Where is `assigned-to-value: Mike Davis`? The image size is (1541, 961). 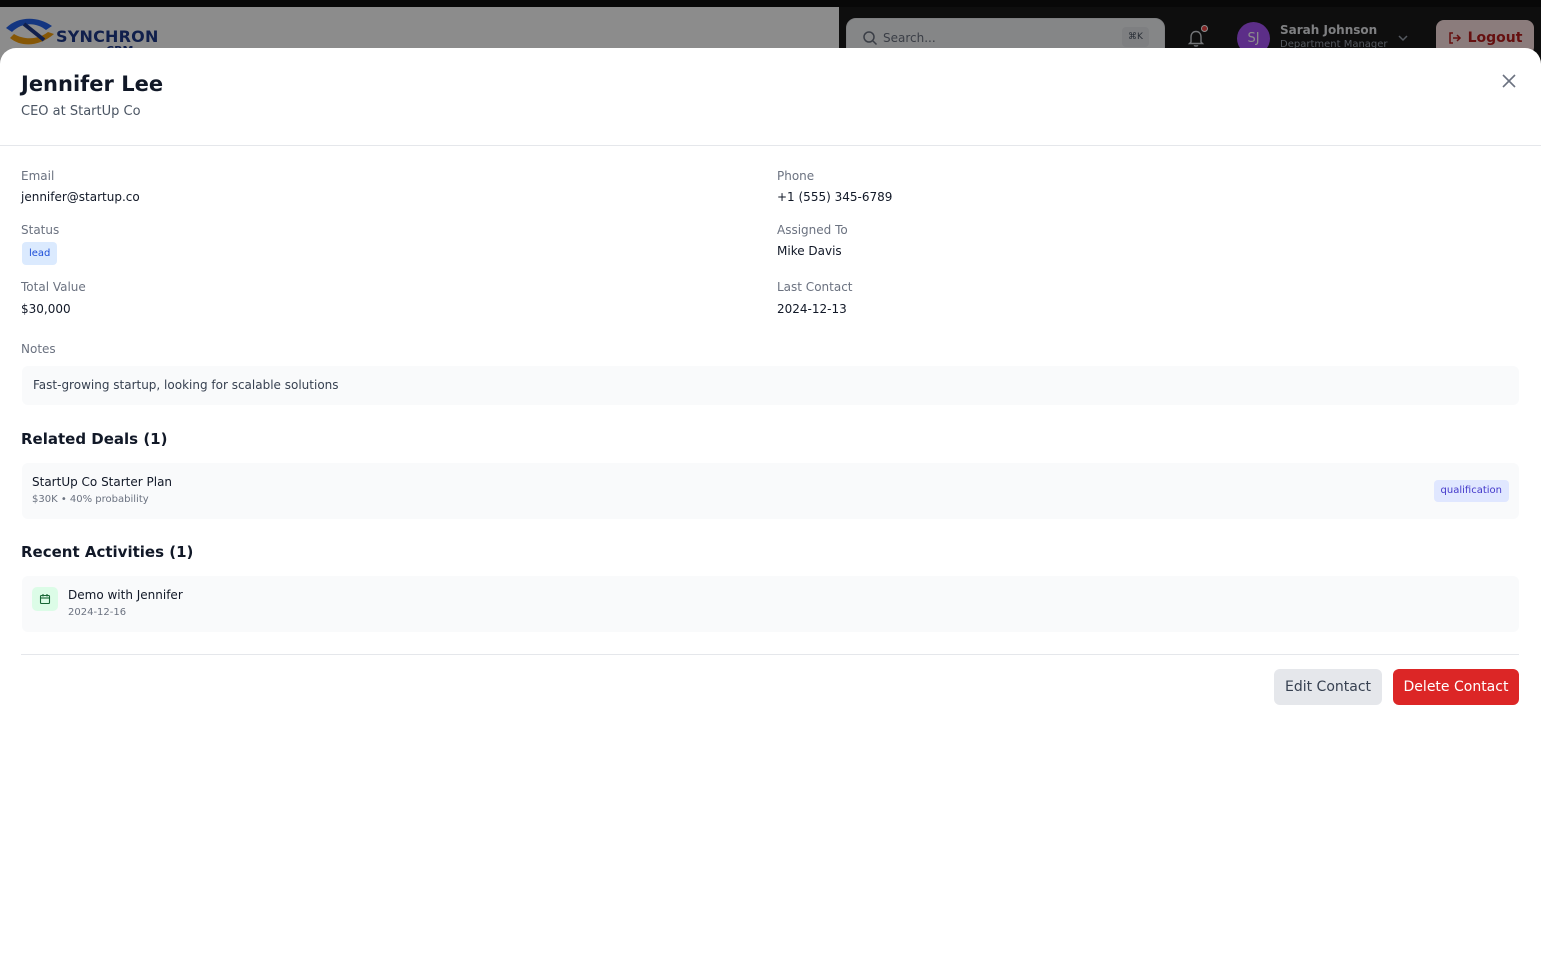
assigned-to-value: Mike Davis is located at coordinates (809, 251).